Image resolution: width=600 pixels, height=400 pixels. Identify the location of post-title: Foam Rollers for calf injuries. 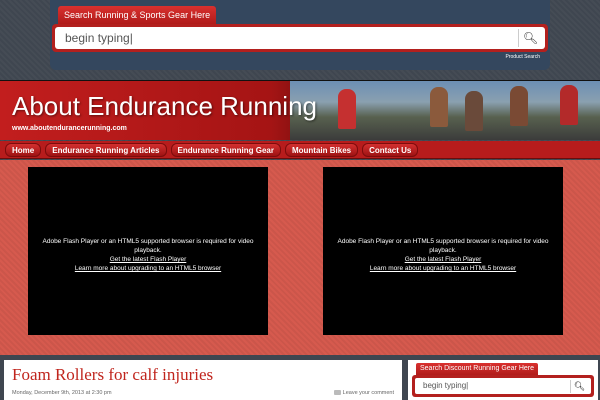
(112, 375).